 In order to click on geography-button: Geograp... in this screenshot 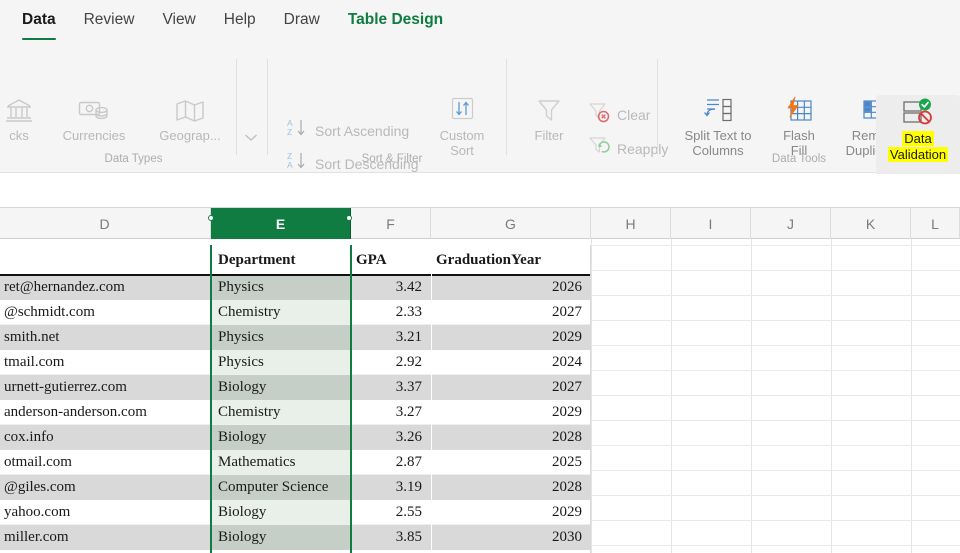, I will do `click(190, 120)`.